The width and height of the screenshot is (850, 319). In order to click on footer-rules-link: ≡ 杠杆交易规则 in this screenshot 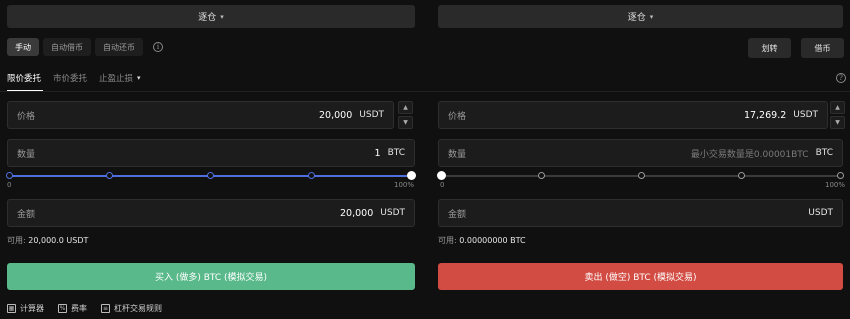, I will do `click(131, 308)`.